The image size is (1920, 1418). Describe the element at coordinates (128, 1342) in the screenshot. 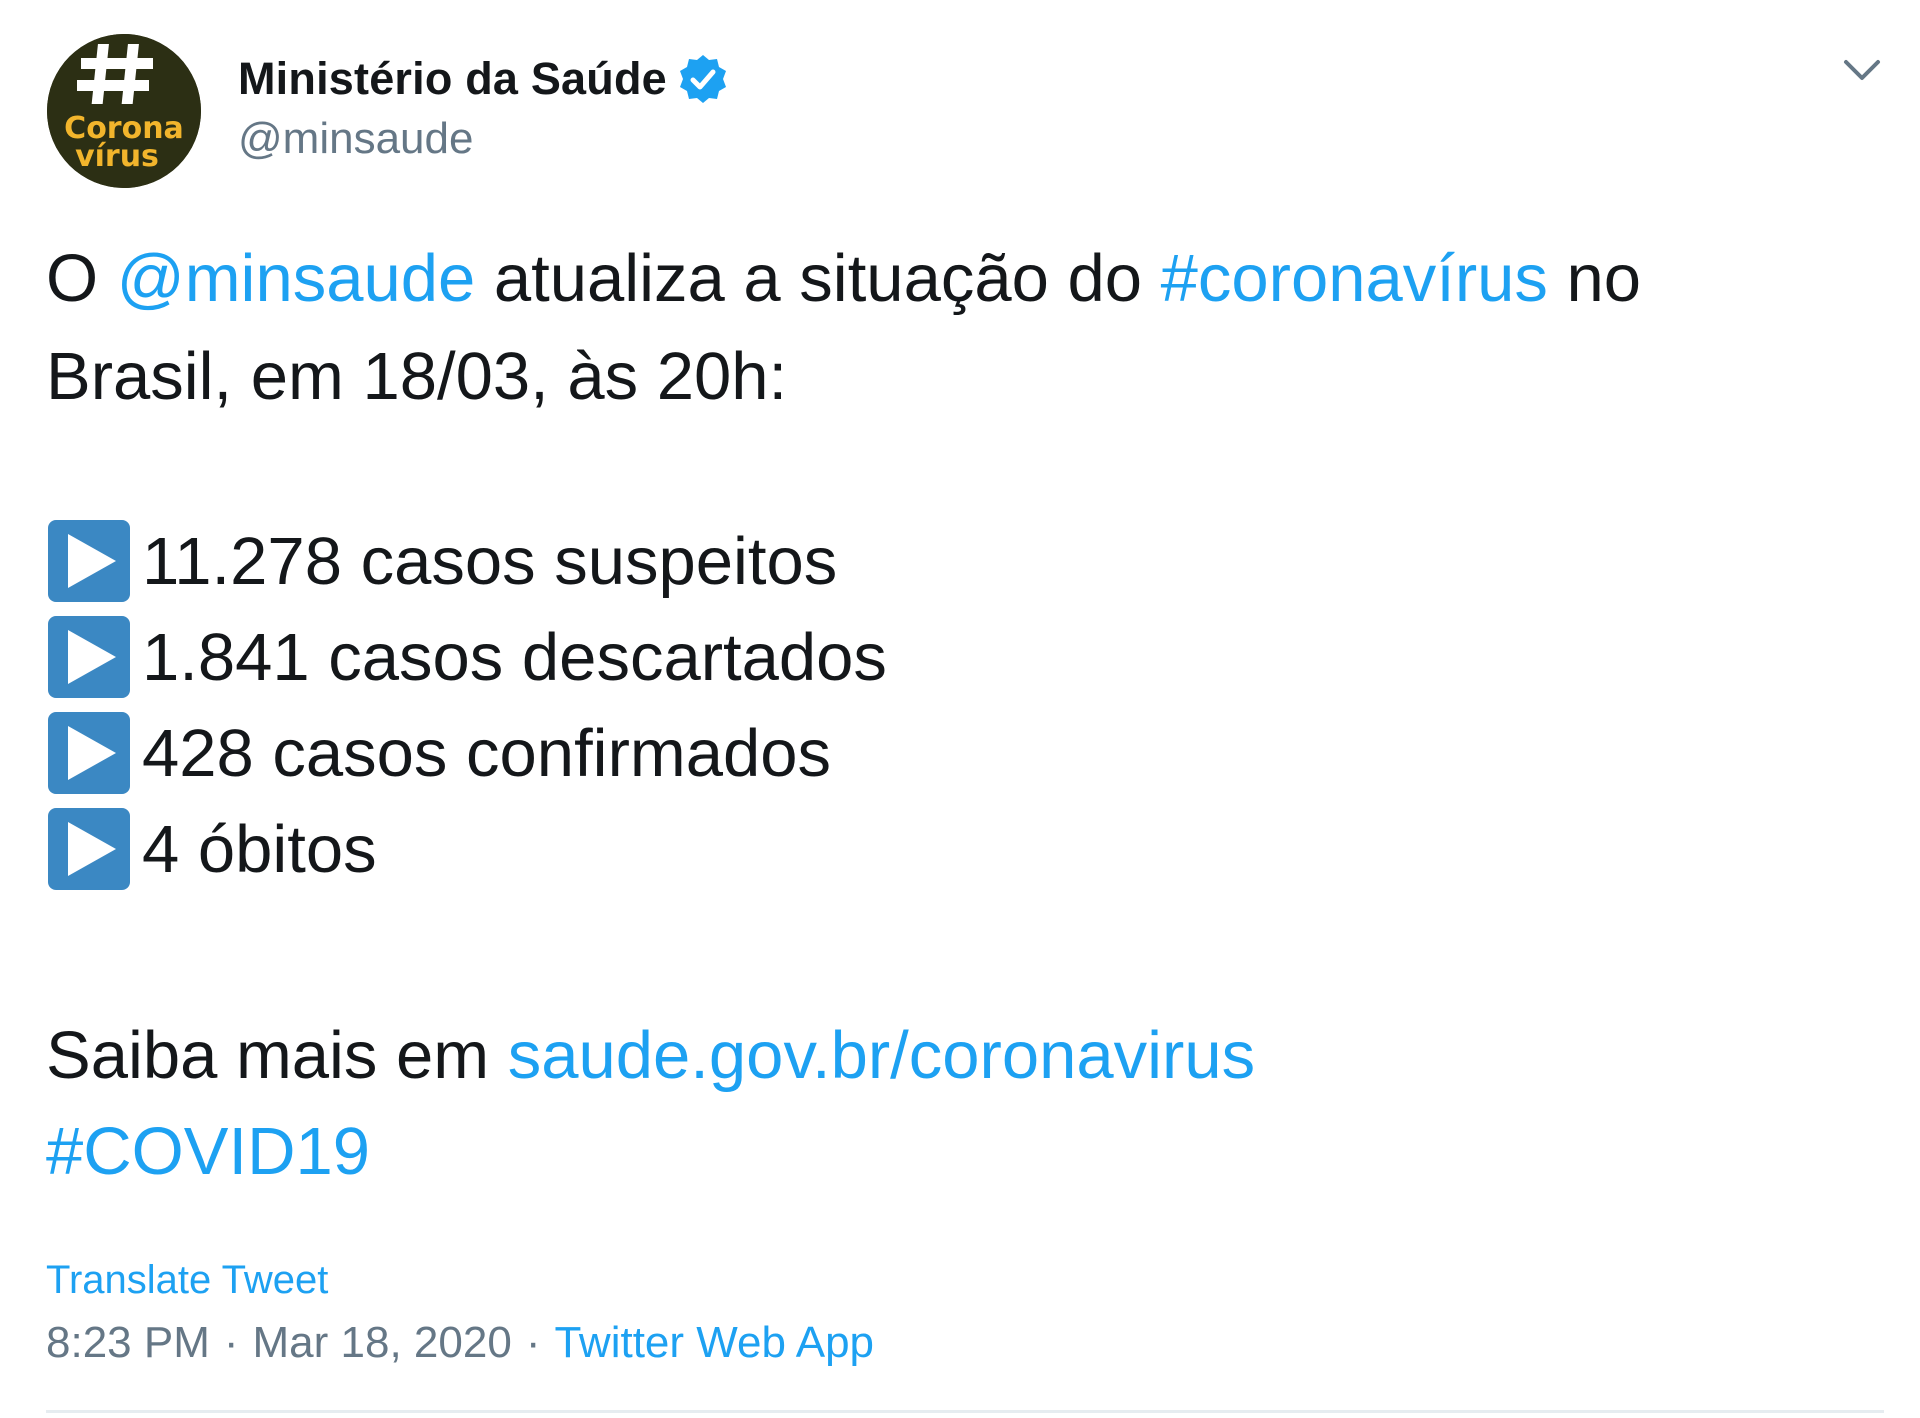

I see `tweet-time: 8:23 PM` at that location.